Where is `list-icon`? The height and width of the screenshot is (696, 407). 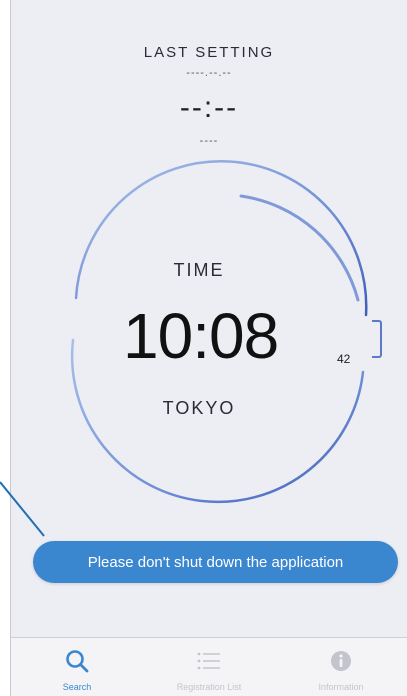 list-icon is located at coordinates (208, 661).